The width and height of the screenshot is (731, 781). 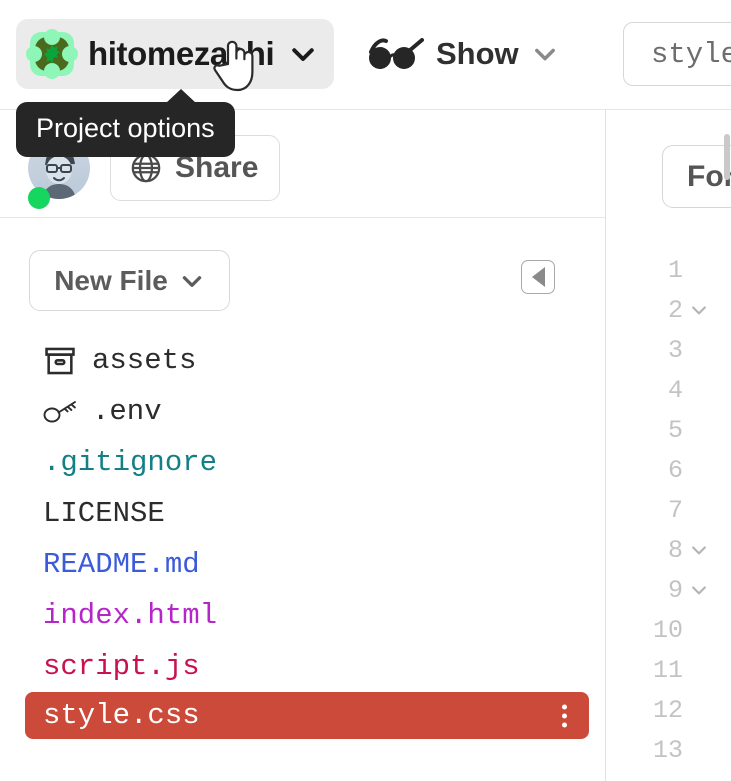 I want to click on file-name-label: LICENSE, so click(x=104, y=513).